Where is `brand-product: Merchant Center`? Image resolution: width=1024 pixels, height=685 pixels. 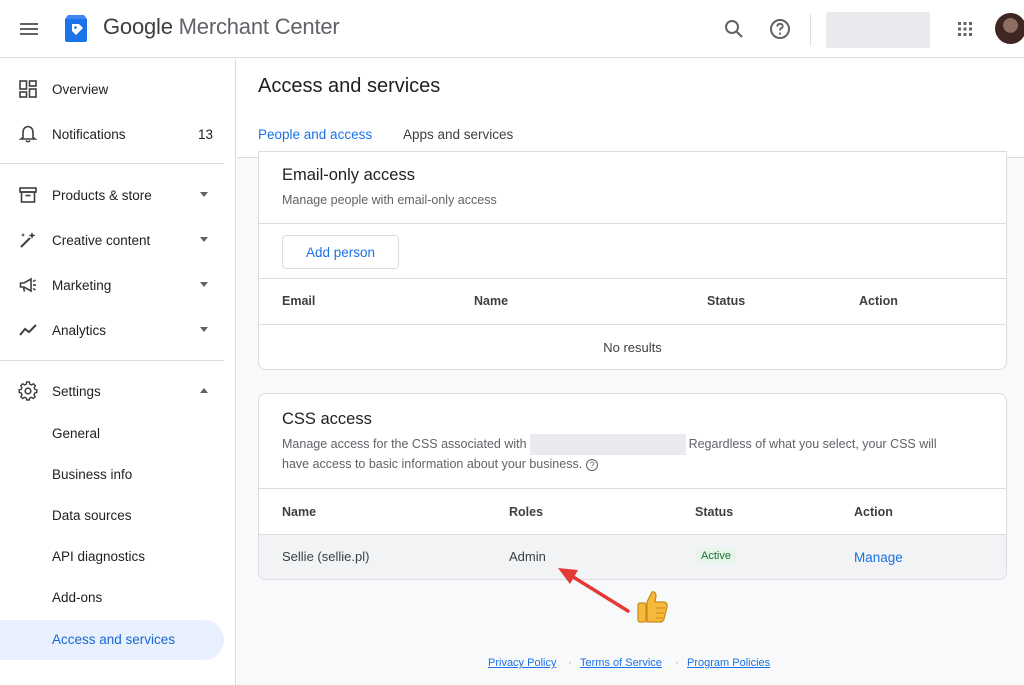
brand-product: Merchant Center is located at coordinates (259, 26).